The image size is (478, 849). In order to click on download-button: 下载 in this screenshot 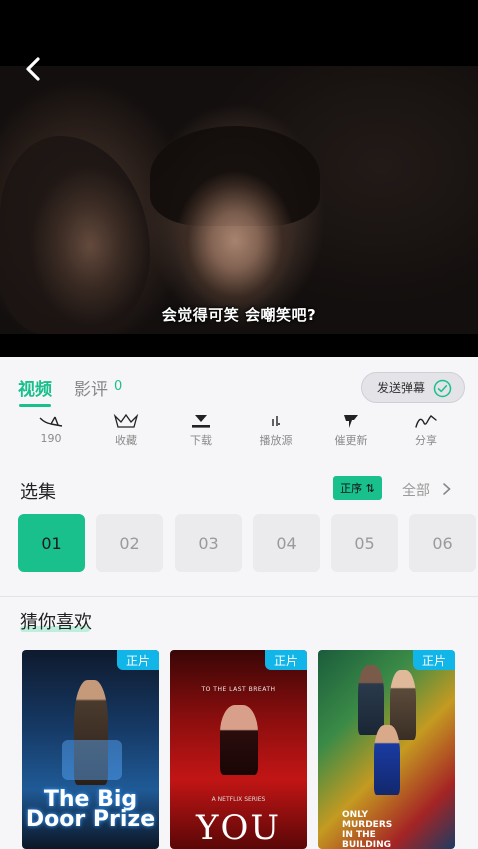, I will do `click(201, 430)`.